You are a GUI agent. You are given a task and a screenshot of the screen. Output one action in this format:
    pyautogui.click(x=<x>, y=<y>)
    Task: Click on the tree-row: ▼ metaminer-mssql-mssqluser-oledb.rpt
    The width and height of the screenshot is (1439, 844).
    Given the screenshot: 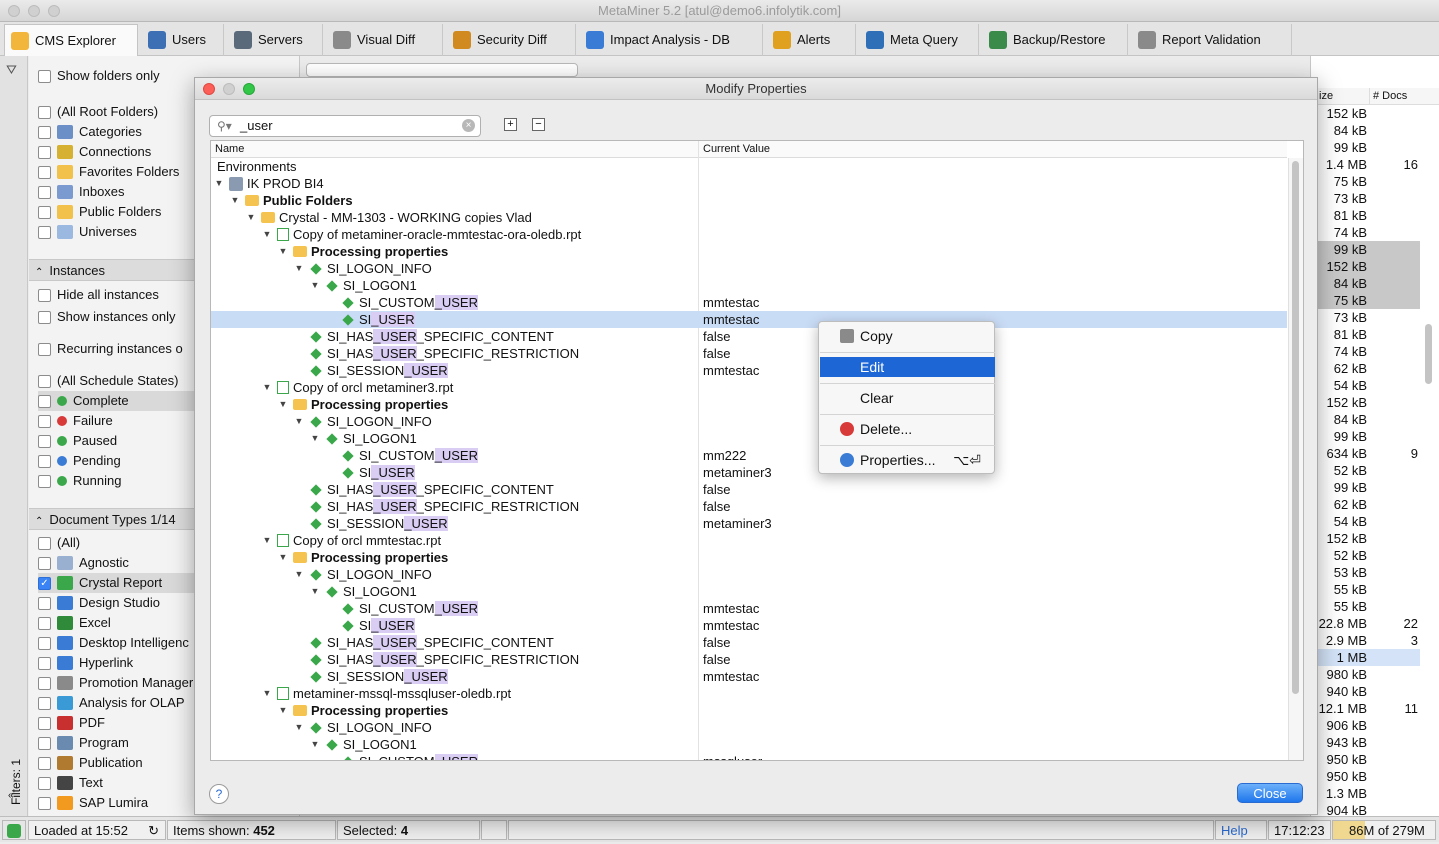 What is the action you would take?
    pyautogui.click(x=749, y=693)
    